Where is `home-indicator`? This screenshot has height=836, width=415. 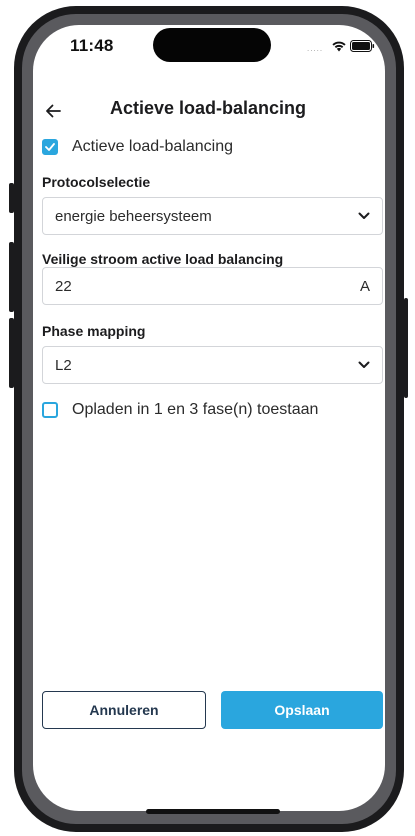 home-indicator is located at coordinates (213, 811).